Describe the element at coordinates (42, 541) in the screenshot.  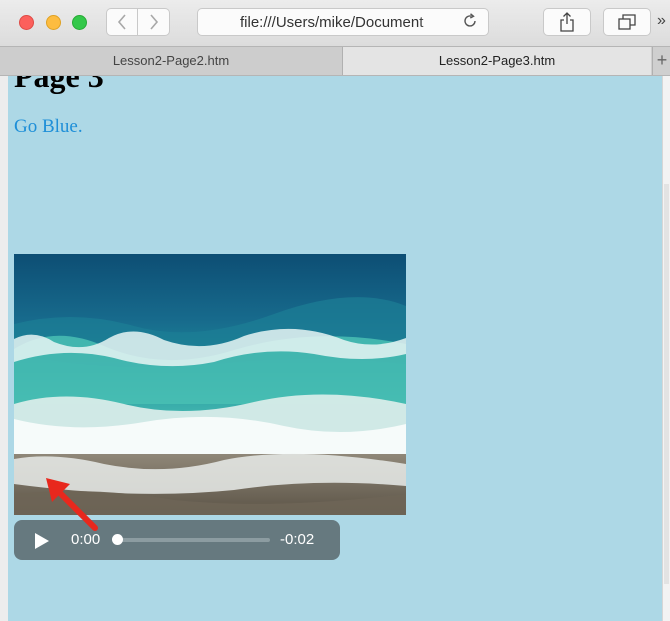
I see `play-icon` at that location.